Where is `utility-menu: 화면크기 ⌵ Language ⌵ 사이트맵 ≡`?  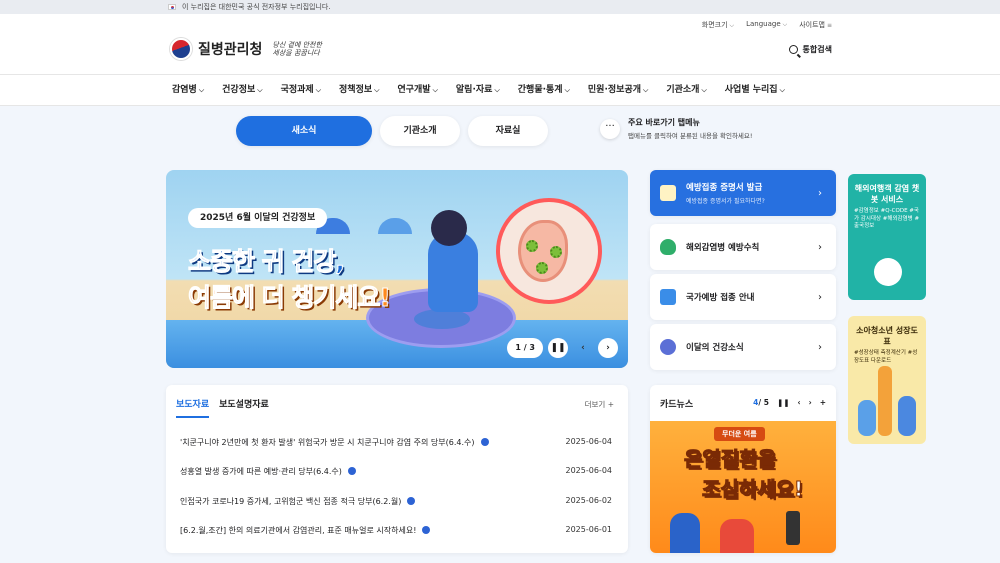
utility-menu: 화면크기 ⌵ Language ⌵ 사이트맵 ≡ is located at coordinates (767, 25).